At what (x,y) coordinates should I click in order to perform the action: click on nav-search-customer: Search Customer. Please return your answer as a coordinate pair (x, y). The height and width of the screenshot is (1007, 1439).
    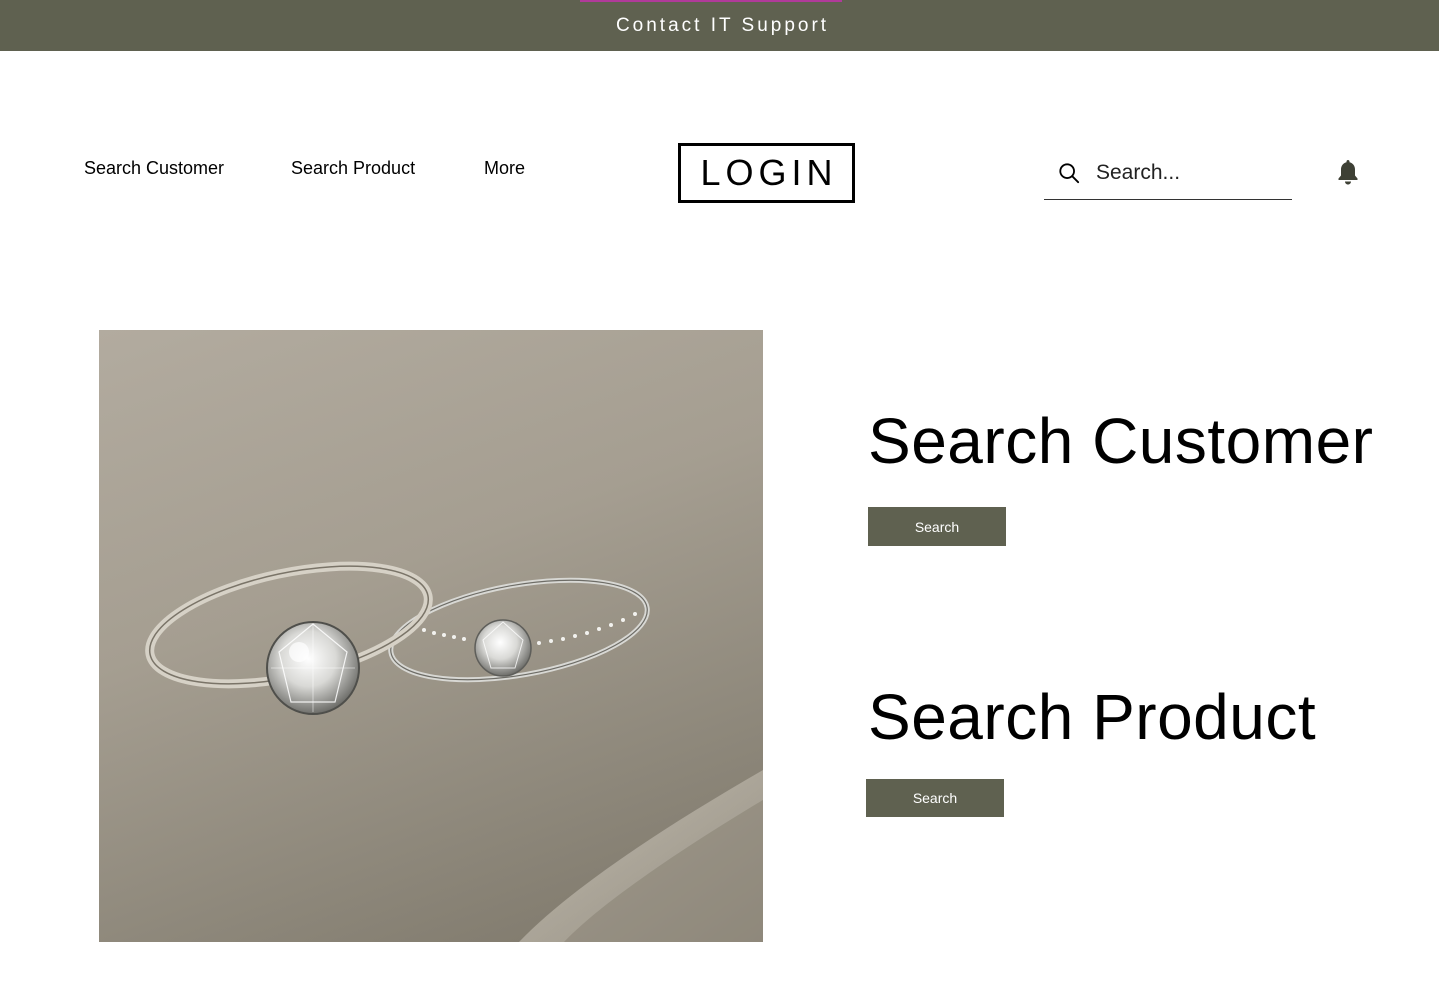
    Looking at the image, I should click on (154, 168).